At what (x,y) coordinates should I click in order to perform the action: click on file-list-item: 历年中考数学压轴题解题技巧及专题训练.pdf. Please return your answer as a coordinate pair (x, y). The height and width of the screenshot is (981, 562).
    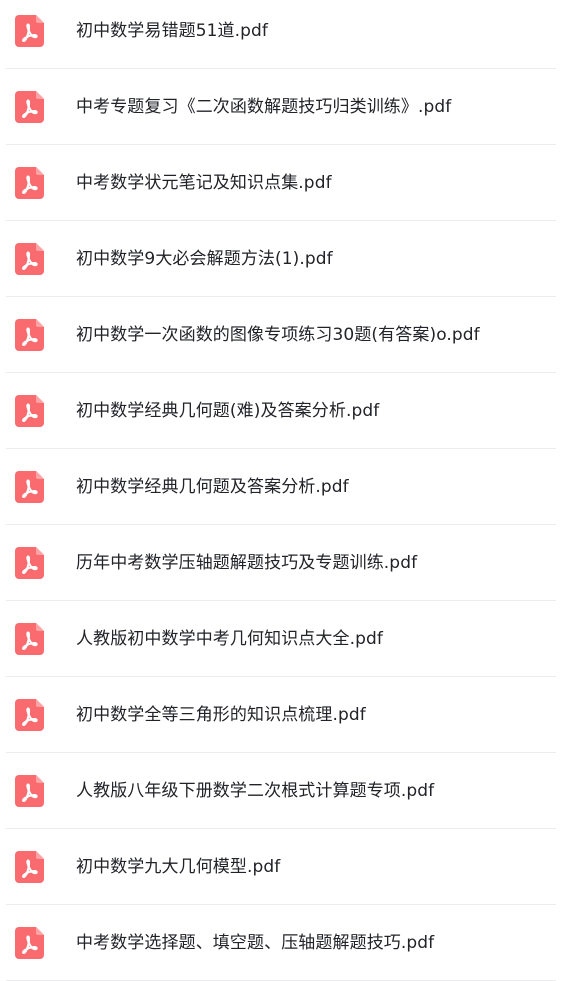
    Looking at the image, I should click on (281, 563).